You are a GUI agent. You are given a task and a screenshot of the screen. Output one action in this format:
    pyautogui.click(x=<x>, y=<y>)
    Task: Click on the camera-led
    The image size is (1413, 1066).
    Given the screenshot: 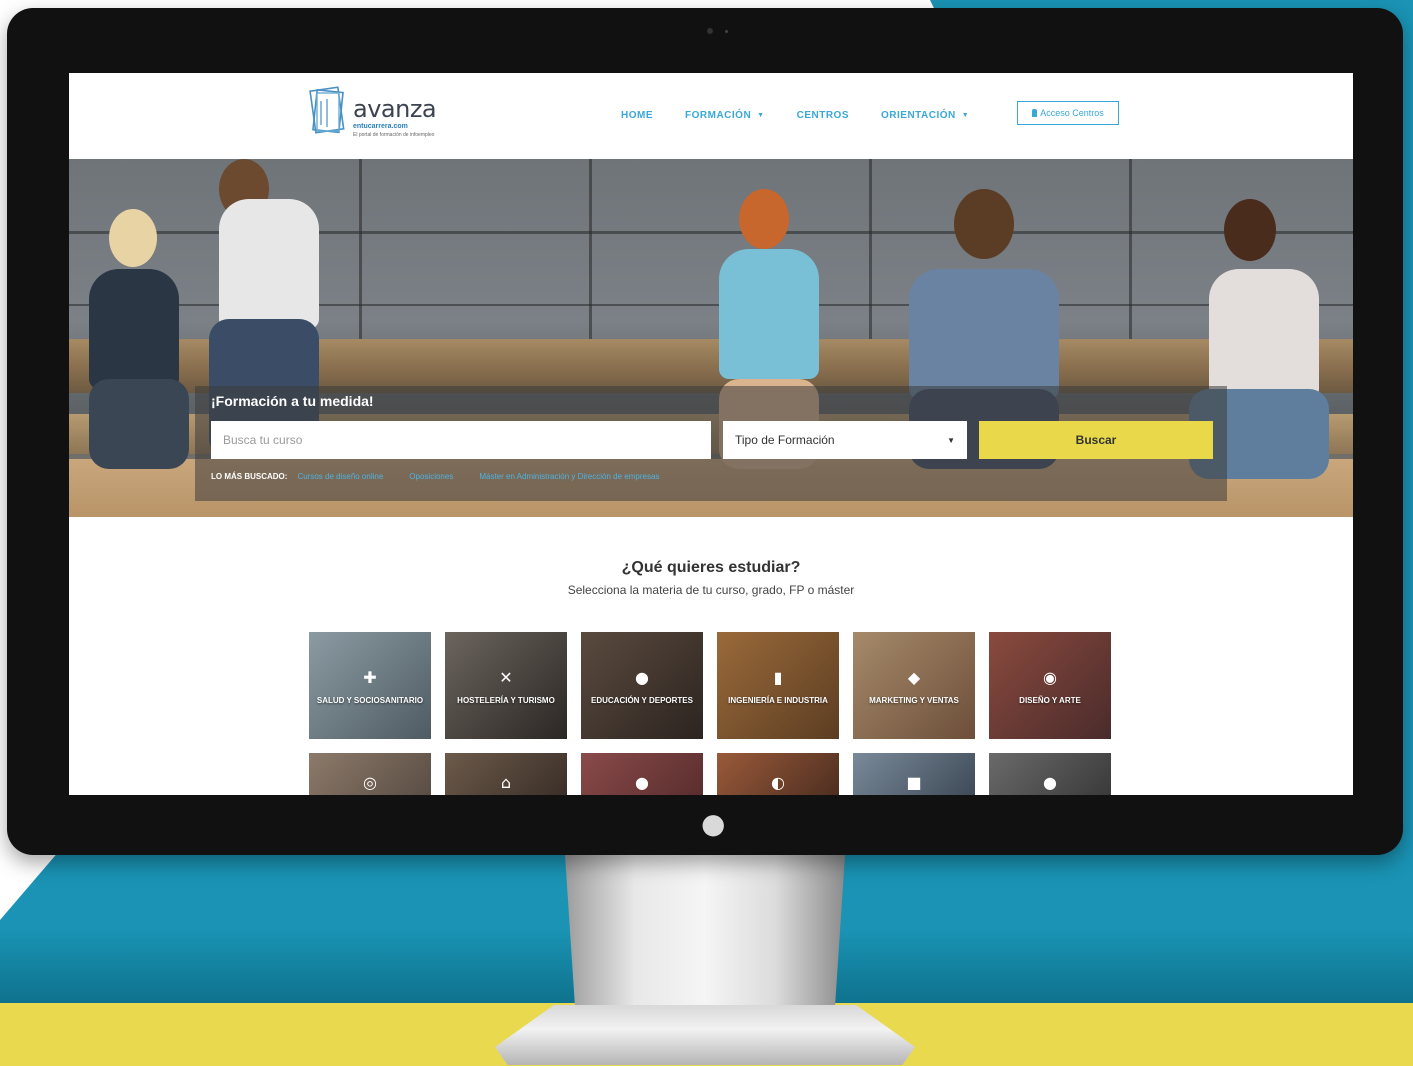 What is the action you would take?
    pyautogui.click(x=726, y=31)
    